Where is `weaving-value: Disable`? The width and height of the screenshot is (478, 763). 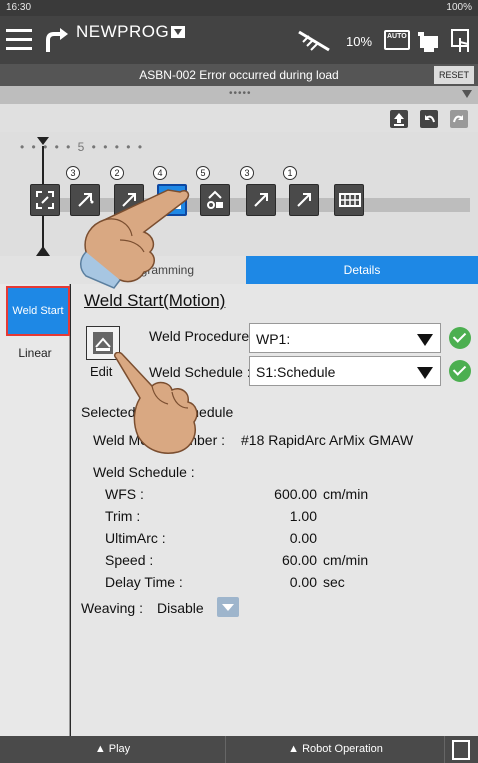
weaving-value: Disable is located at coordinates (180, 608).